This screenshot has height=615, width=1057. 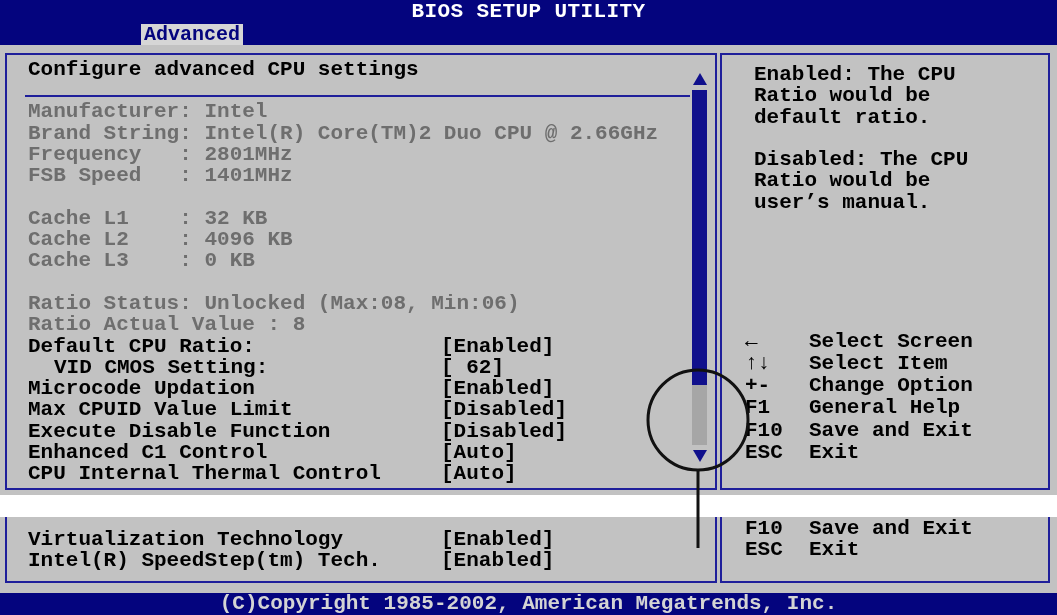 I want to click on option-label: Microcode Updation, so click(x=141, y=389).